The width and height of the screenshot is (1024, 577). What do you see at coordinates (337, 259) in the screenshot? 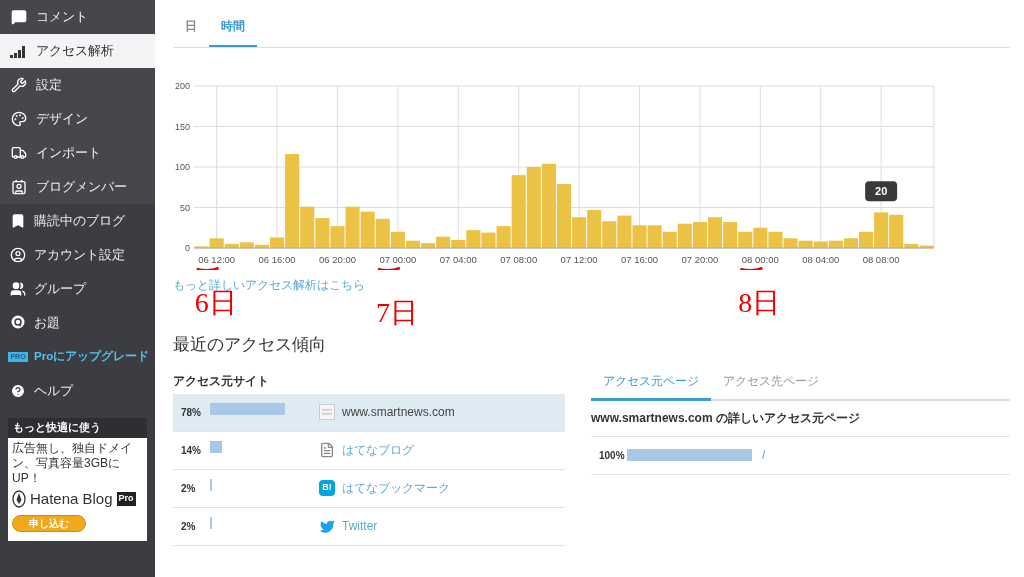
I see `x-axis-label: 06 20:00` at bounding box center [337, 259].